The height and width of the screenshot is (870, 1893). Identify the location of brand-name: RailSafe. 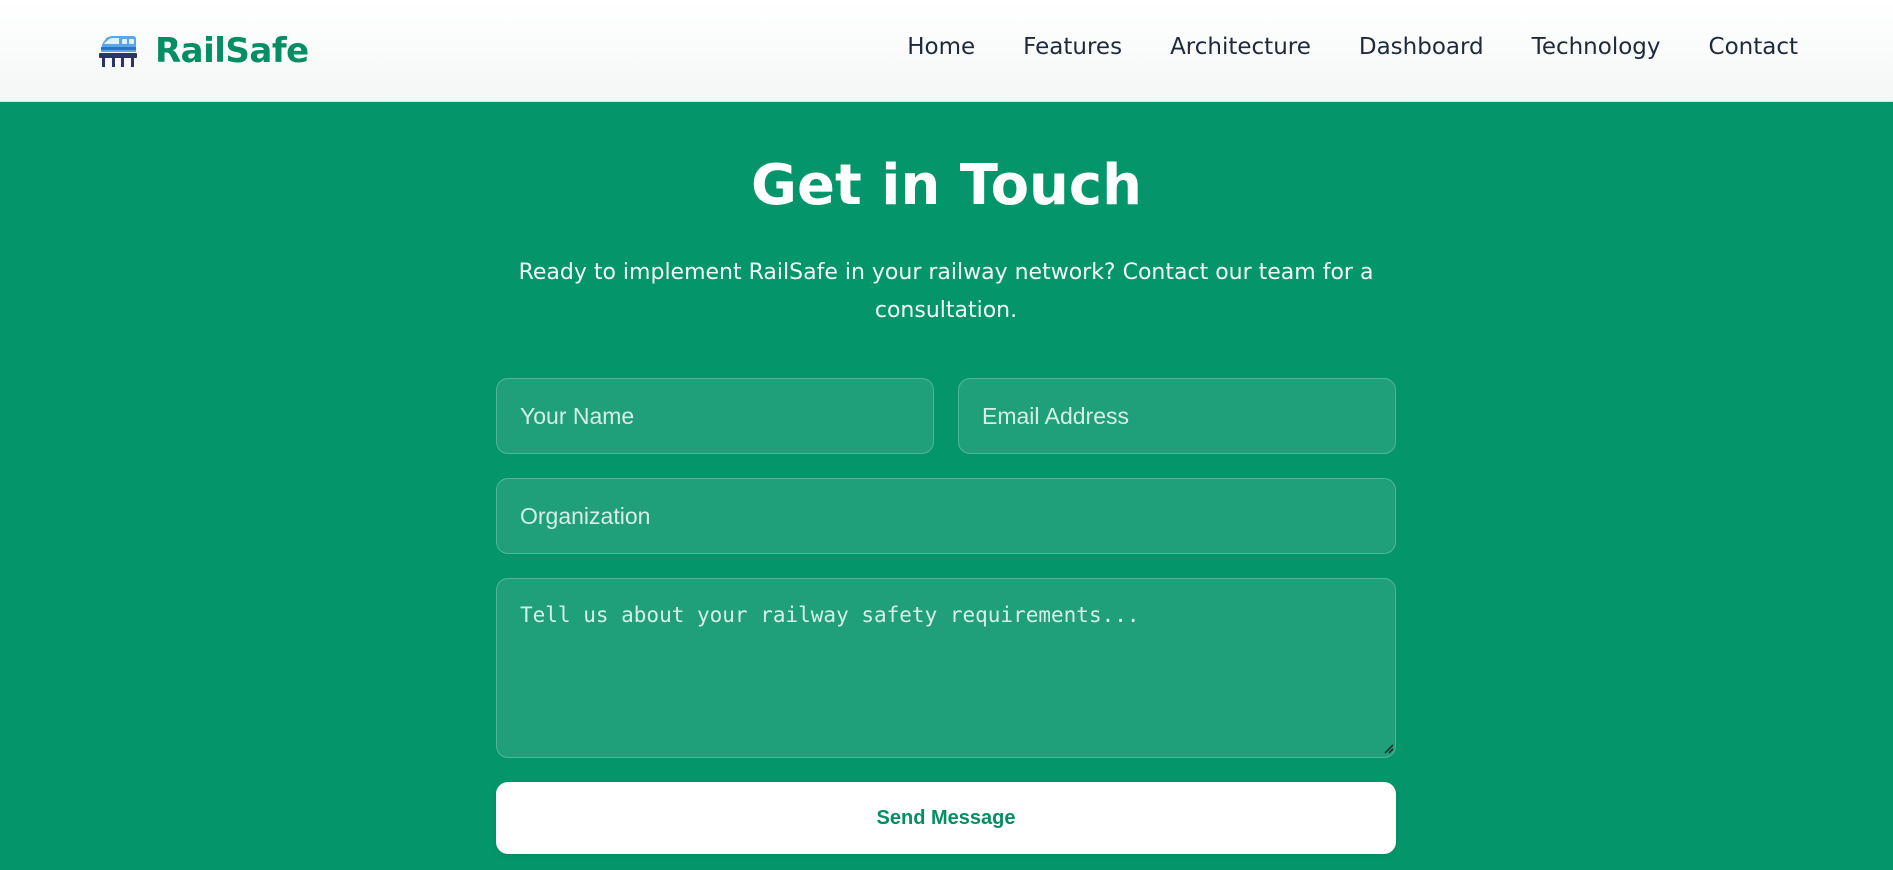
(232, 51).